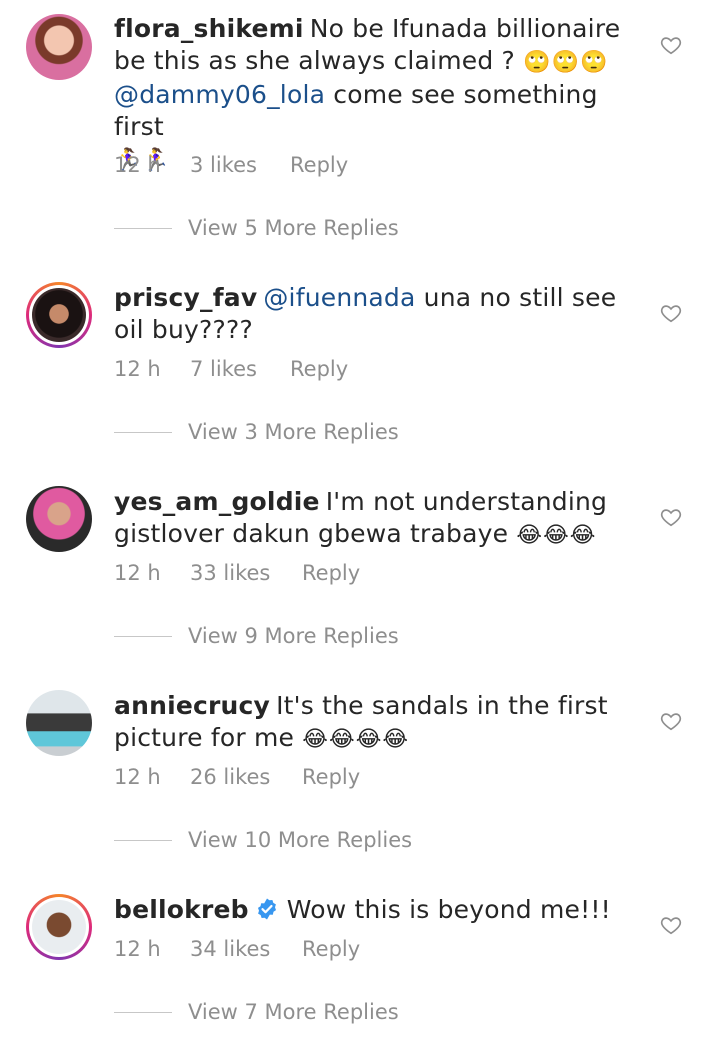  Describe the element at coordinates (209, 28) in the screenshot. I see `comment-username: flora_shikemi` at that location.